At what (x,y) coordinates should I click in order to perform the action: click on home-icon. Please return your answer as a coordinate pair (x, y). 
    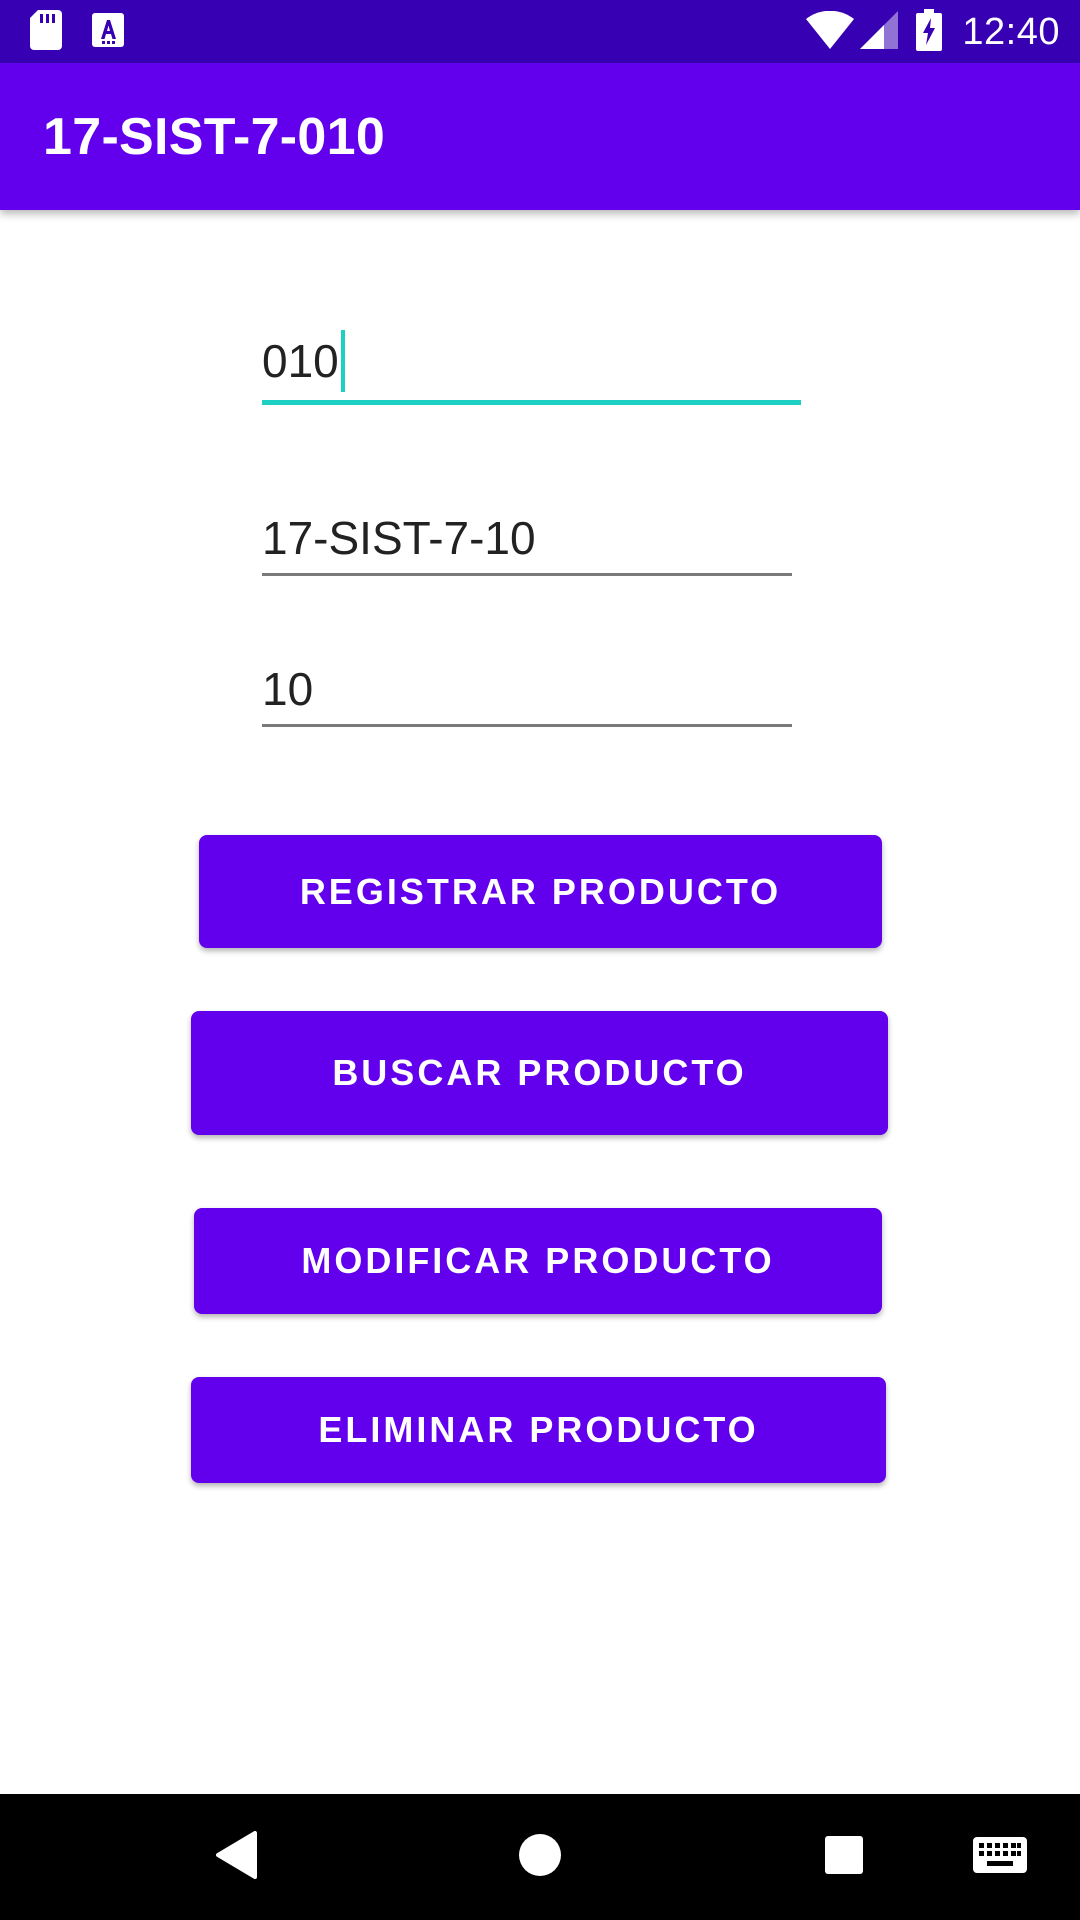
    Looking at the image, I should click on (540, 1857).